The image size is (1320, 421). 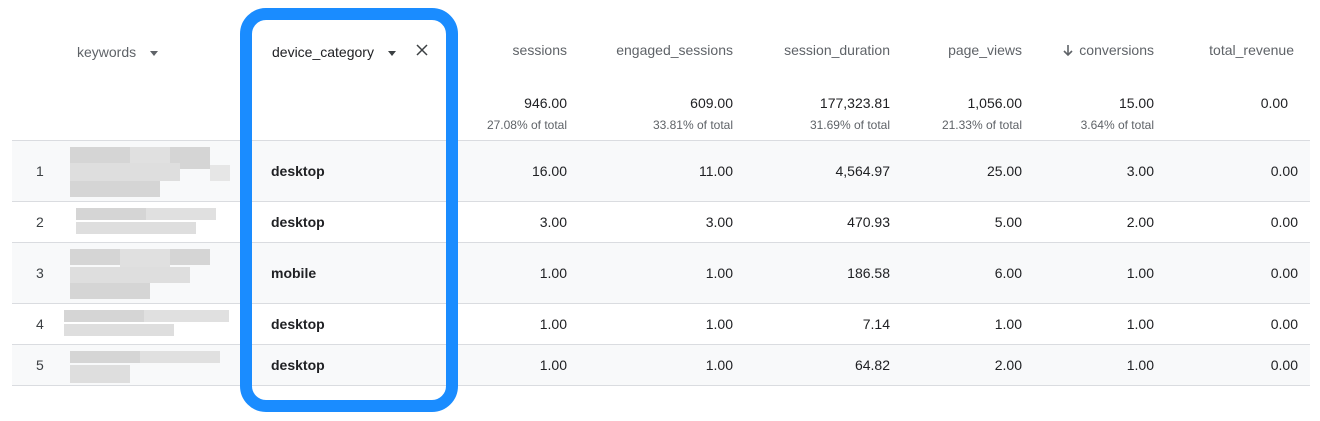 I want to click on row-index: 2, so click(x=40, y=222).